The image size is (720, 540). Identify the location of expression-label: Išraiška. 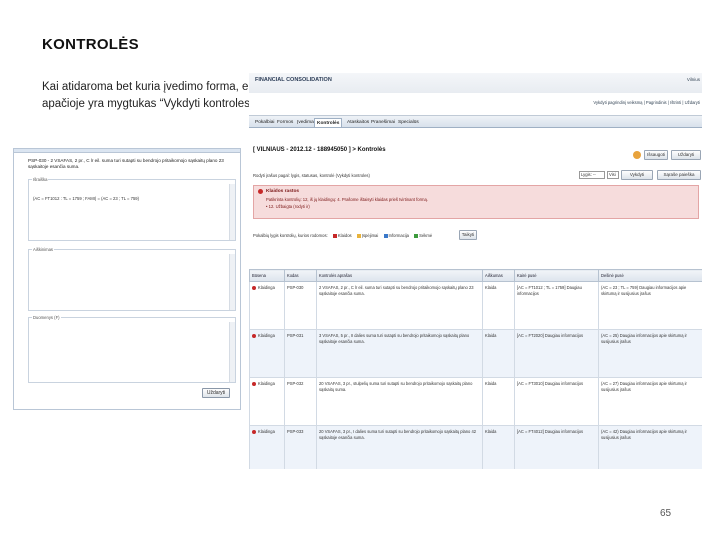
(40, 179).